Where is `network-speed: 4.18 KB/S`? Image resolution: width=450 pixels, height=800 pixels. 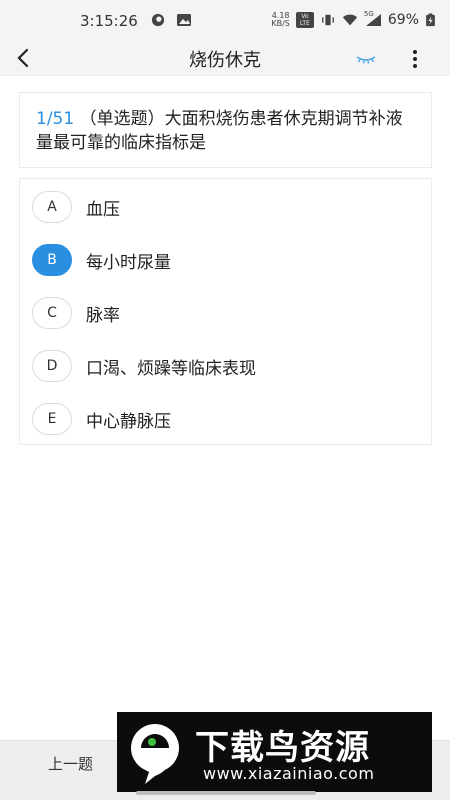
network-speed: 4.18 KB/S is located at coordinates (280, 20).